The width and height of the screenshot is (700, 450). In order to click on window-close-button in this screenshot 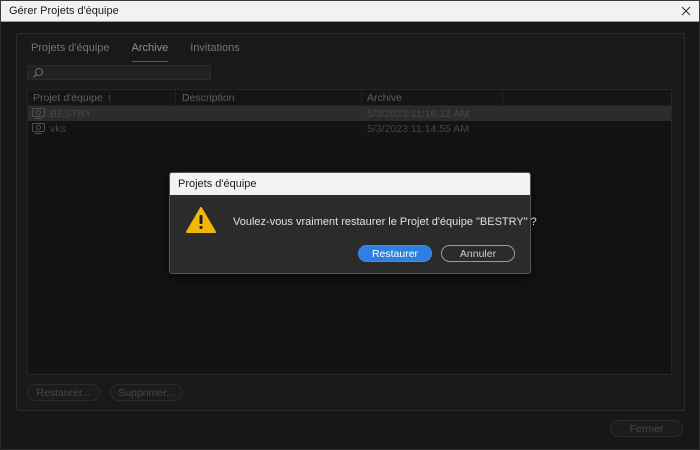, I will do `click(686, 11)`.